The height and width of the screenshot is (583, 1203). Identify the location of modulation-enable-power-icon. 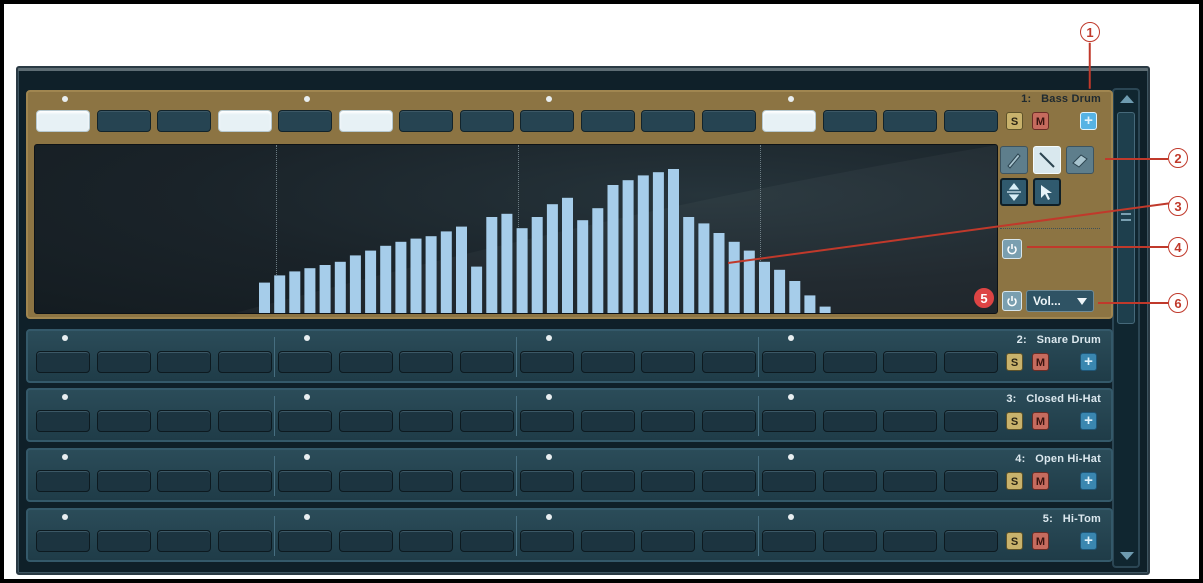
(1012, 249).